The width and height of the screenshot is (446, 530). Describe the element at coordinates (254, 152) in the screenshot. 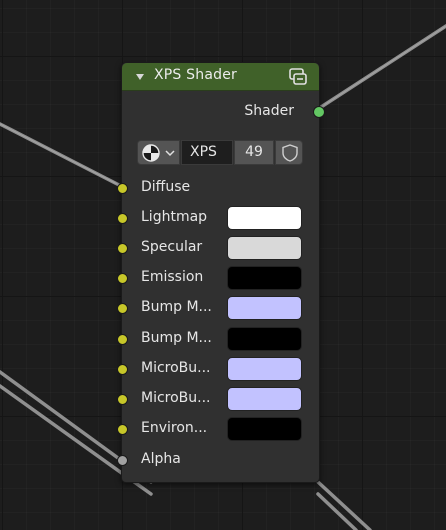

I see `material-users-count: 49` at that location.